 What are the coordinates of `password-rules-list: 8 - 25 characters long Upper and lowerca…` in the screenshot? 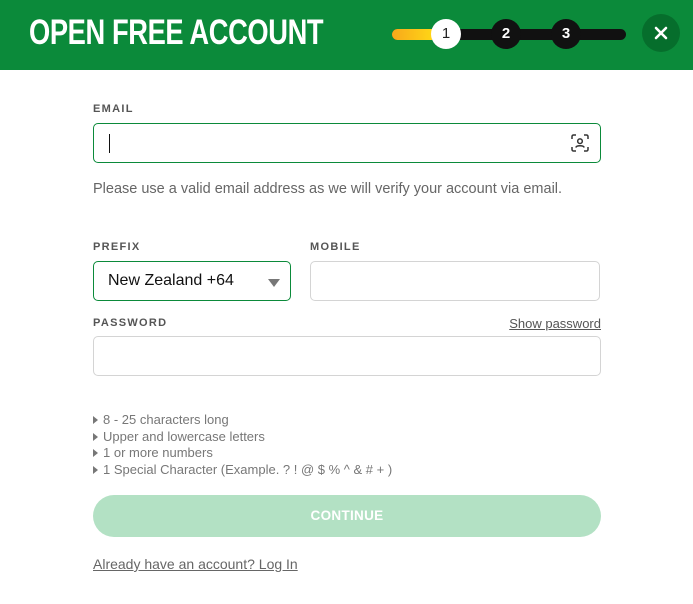 It's located at (242, 445).